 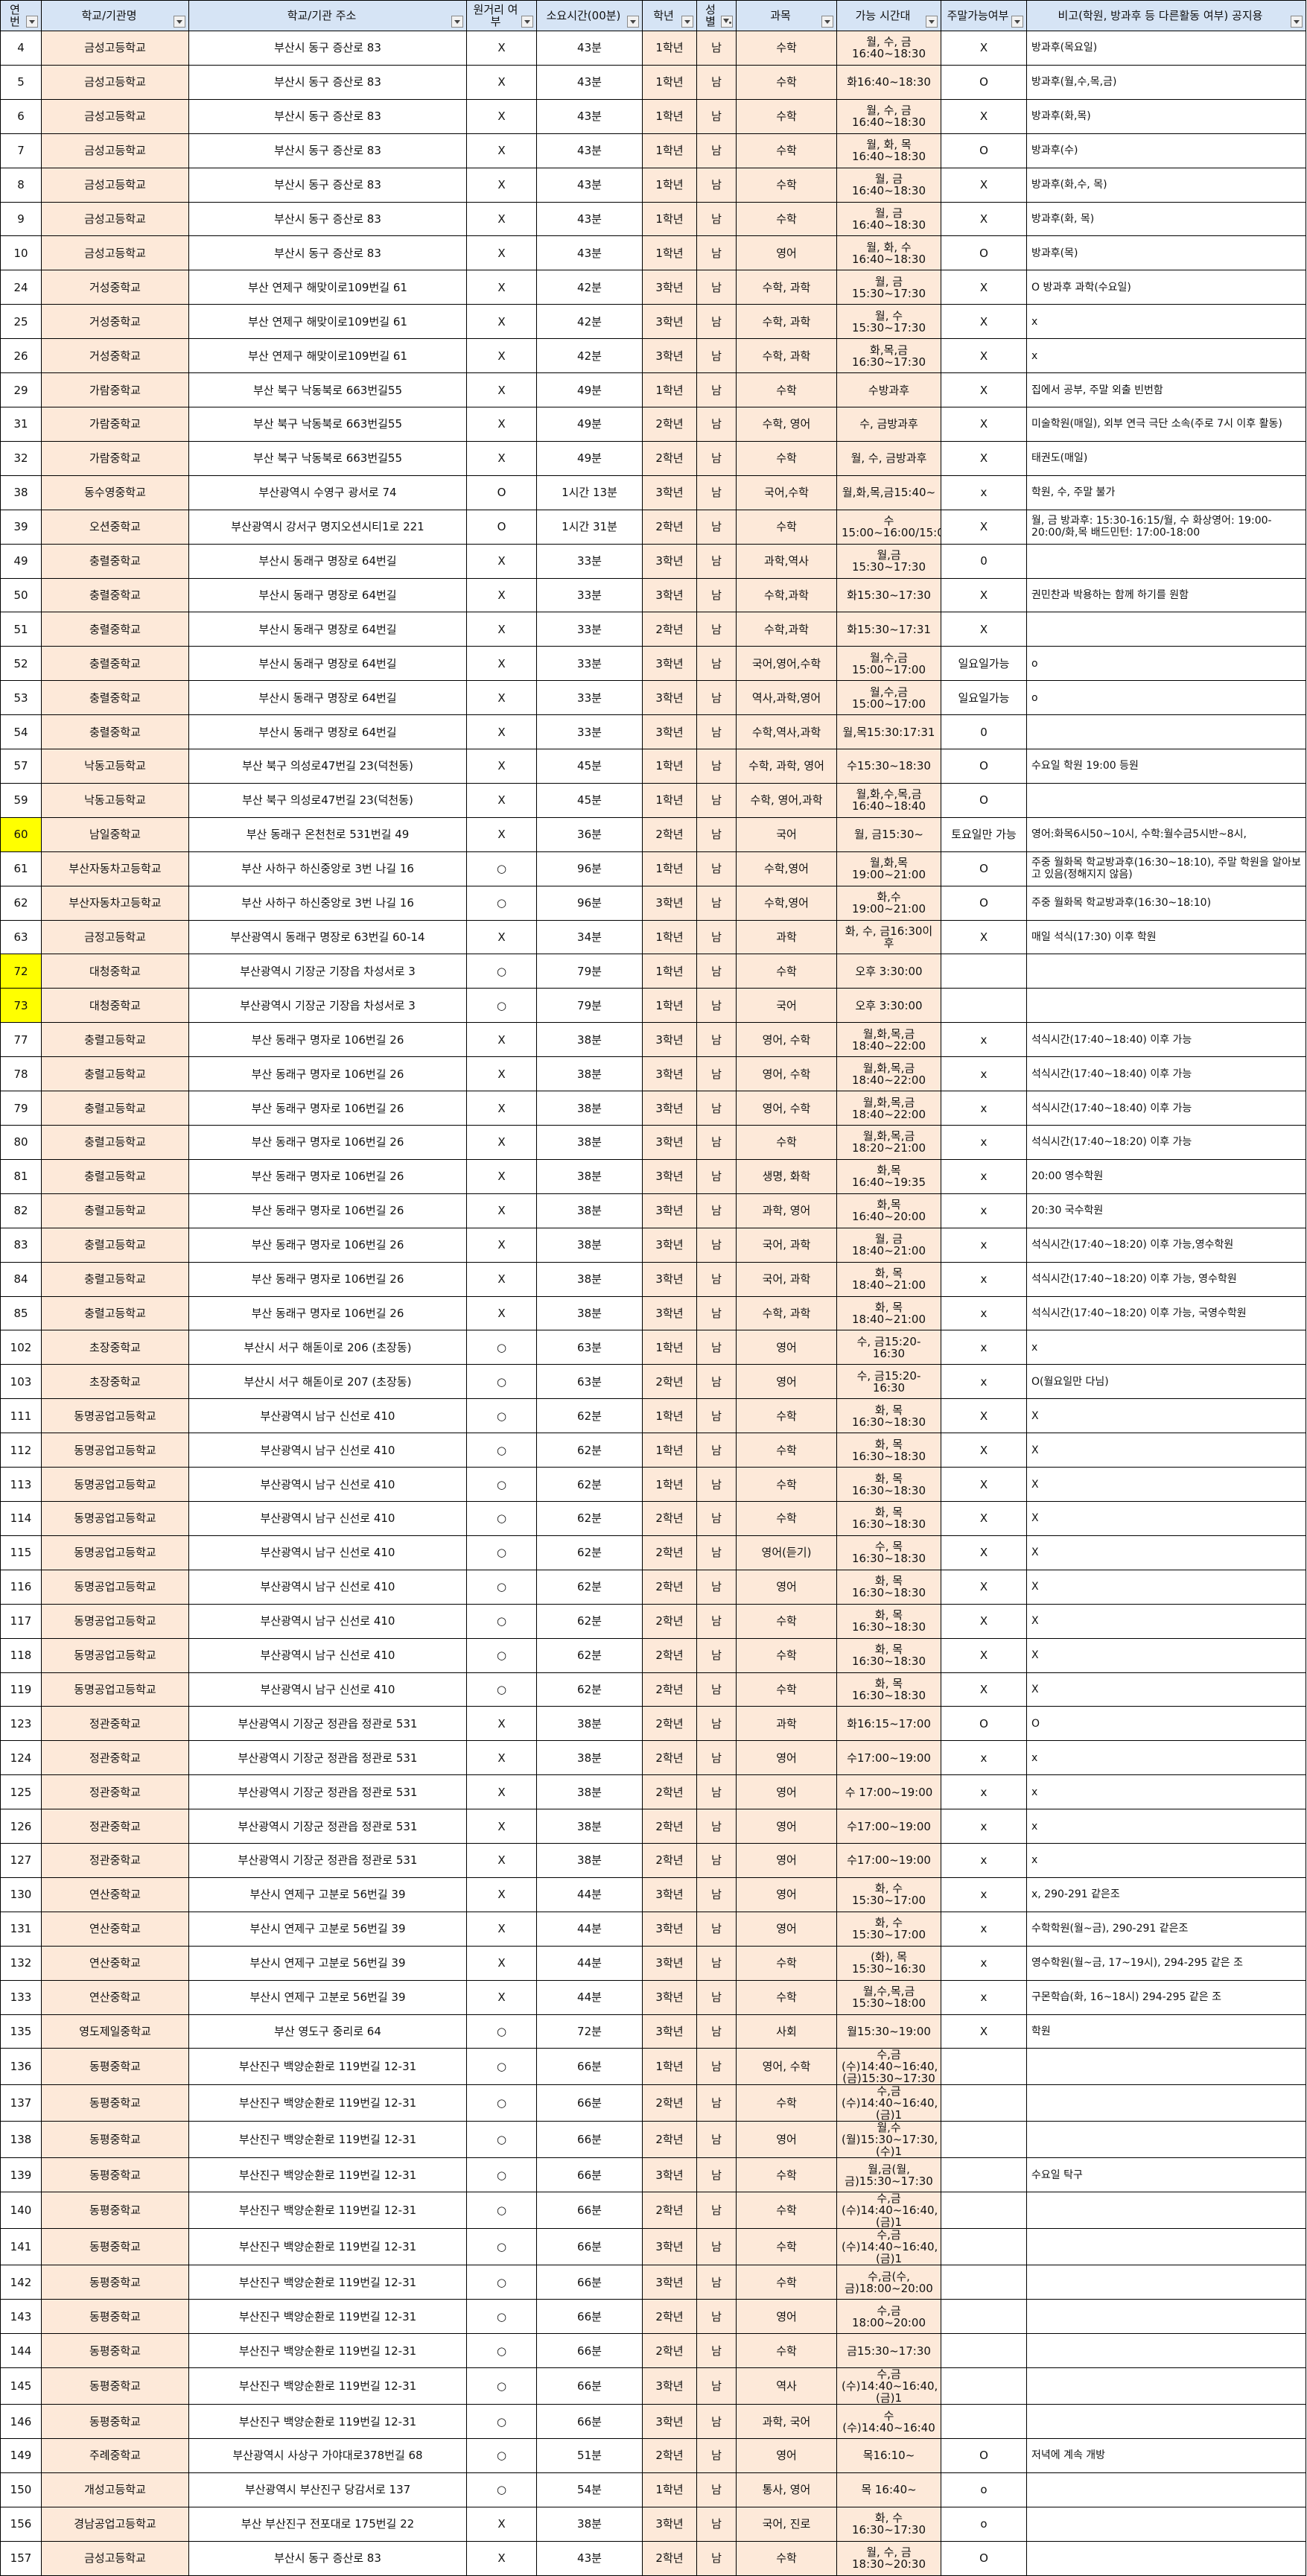 What do you see at coordinates (888, 698) in the screenshot?
I see `cell-time: 월,수,금15:00~17:00` at bounding box center [888, 698].